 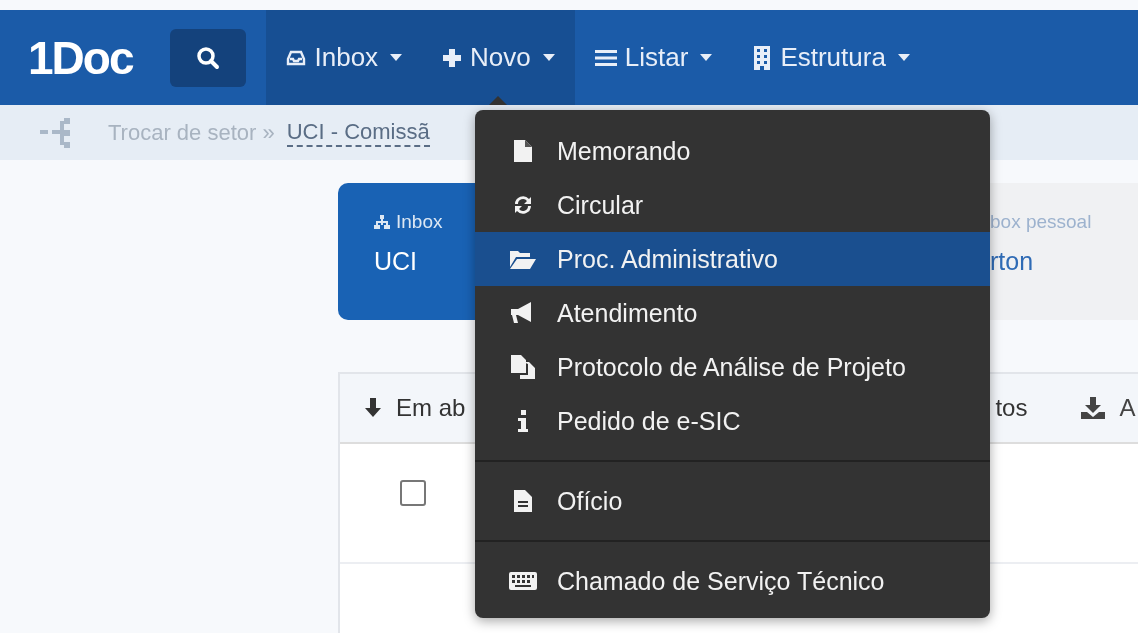 What do you see at coordinates (1093, 408) in the screenshot?
I see `download-icon` at bounding box center [1093, 408].